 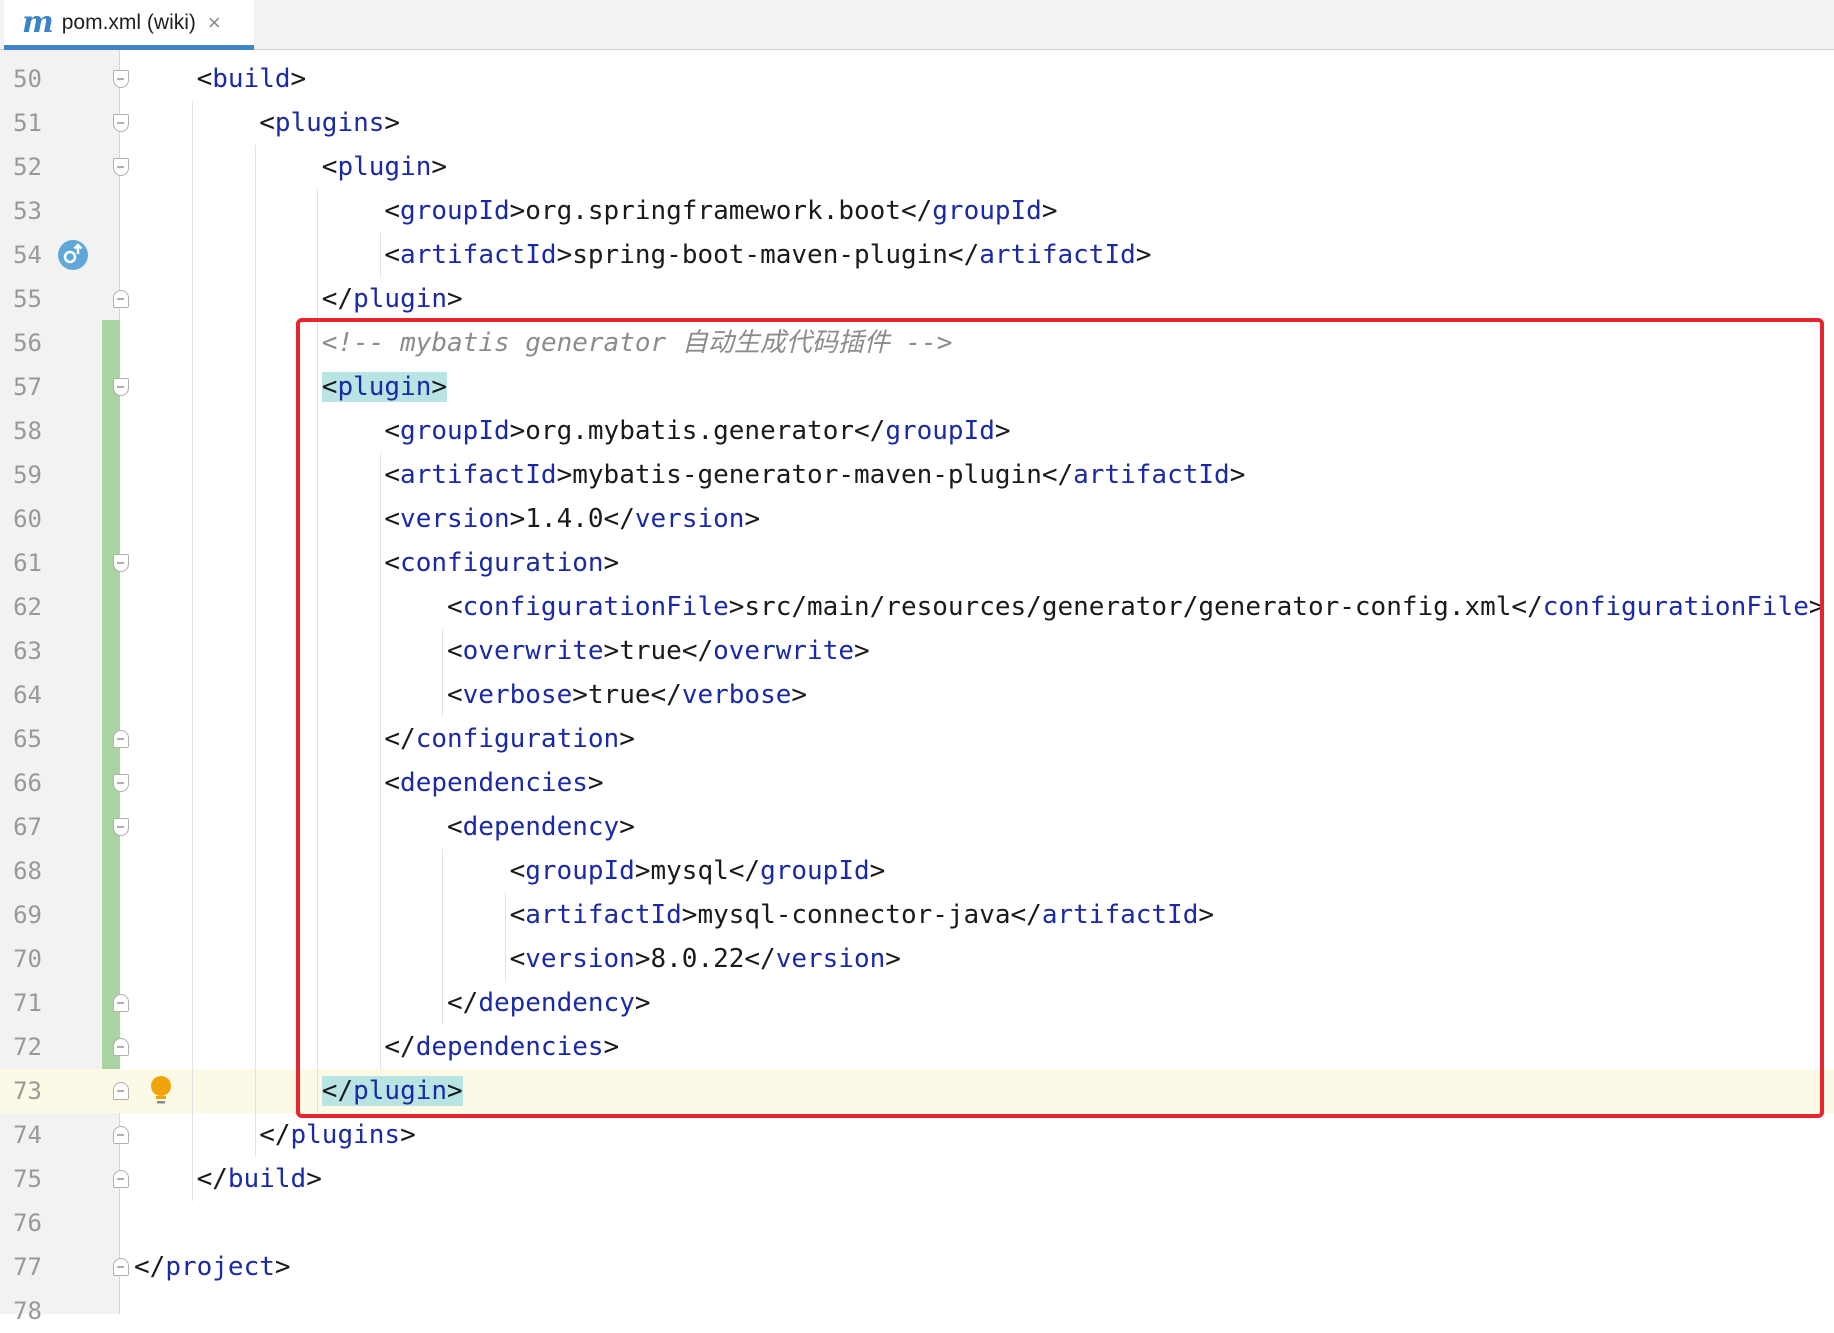 I want to click on code-line: 65 </configuration>, so click(x=917, y=739).